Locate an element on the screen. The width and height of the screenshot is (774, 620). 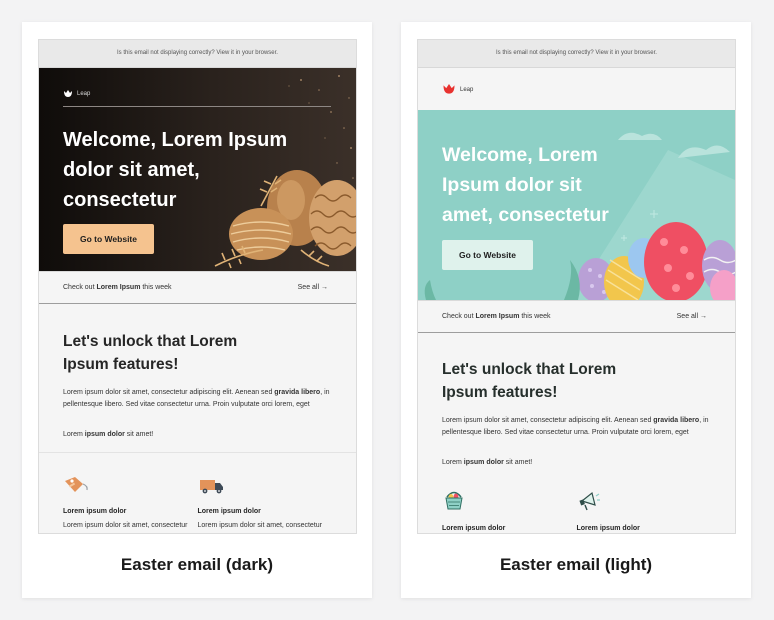
features-row: Lorem ipsum dolor Lorem ipsum dolor is located at coordinates (576, 499).